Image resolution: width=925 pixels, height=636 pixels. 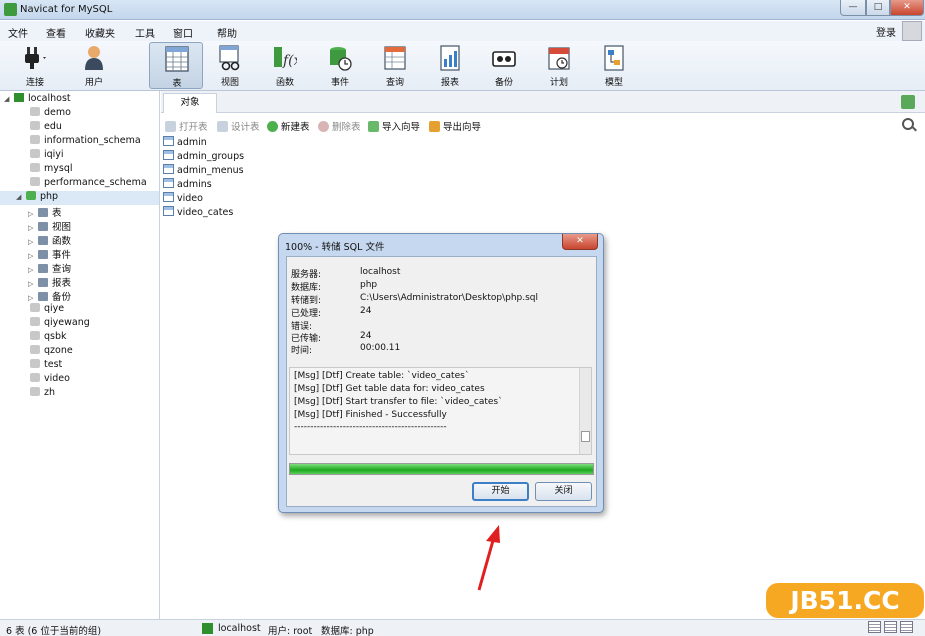 I want to click on list-item: video_cates, so click(x=198, y=213).